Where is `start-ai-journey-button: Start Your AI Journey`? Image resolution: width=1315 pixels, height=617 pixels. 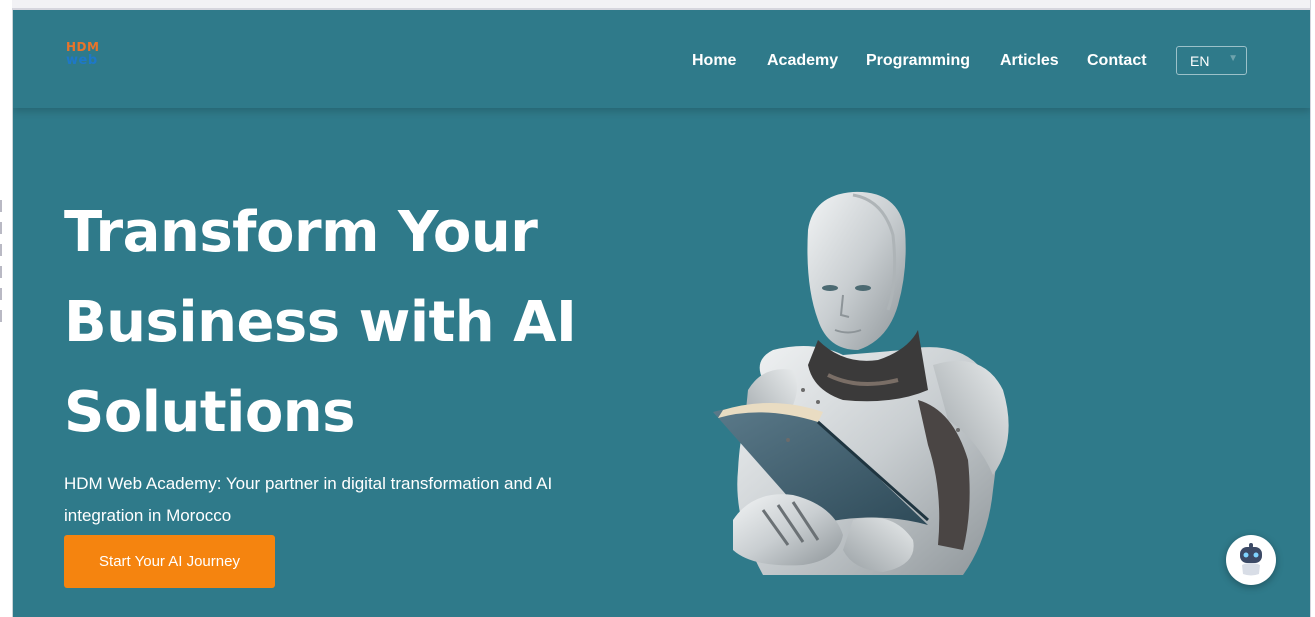
start-ai-journey-button: Start Your AI Journey is located at coordinates (169, 561).